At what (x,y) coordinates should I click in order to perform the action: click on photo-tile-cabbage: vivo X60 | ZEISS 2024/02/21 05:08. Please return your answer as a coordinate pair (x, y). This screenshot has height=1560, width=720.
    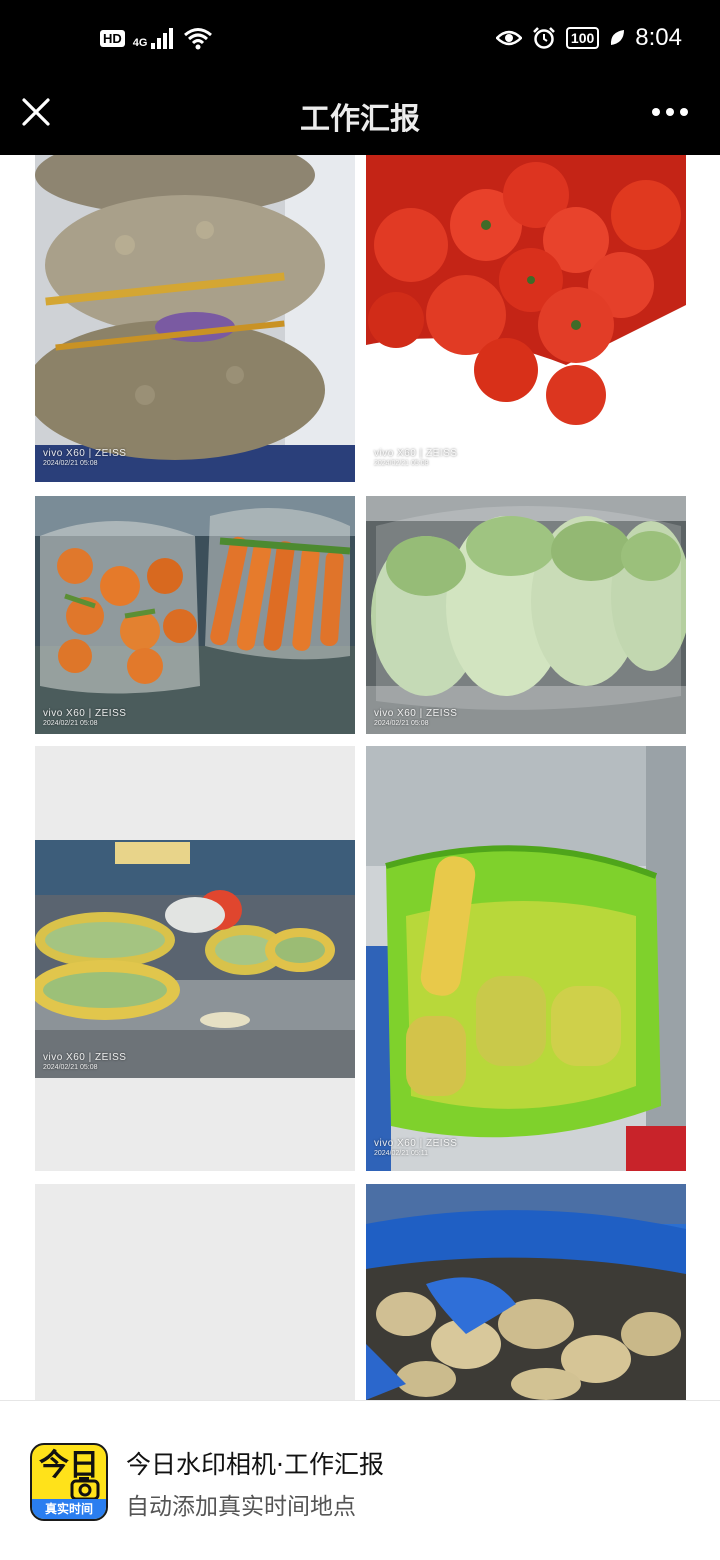
    Looking at the image, I should click on (526, 615).